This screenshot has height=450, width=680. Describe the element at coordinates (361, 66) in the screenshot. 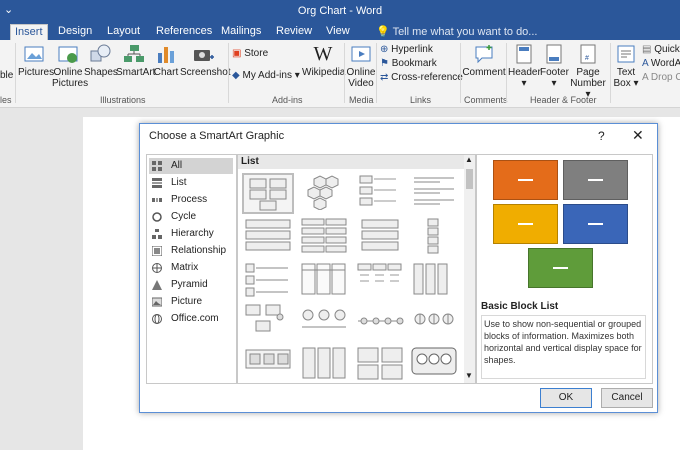

I see `online-video-button: Online Video` at that location.